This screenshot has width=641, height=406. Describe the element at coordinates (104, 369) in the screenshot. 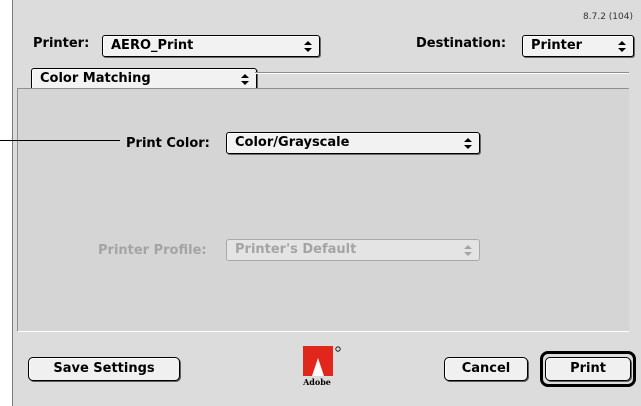

I see `save-settings-button: Save Settings` at that location.